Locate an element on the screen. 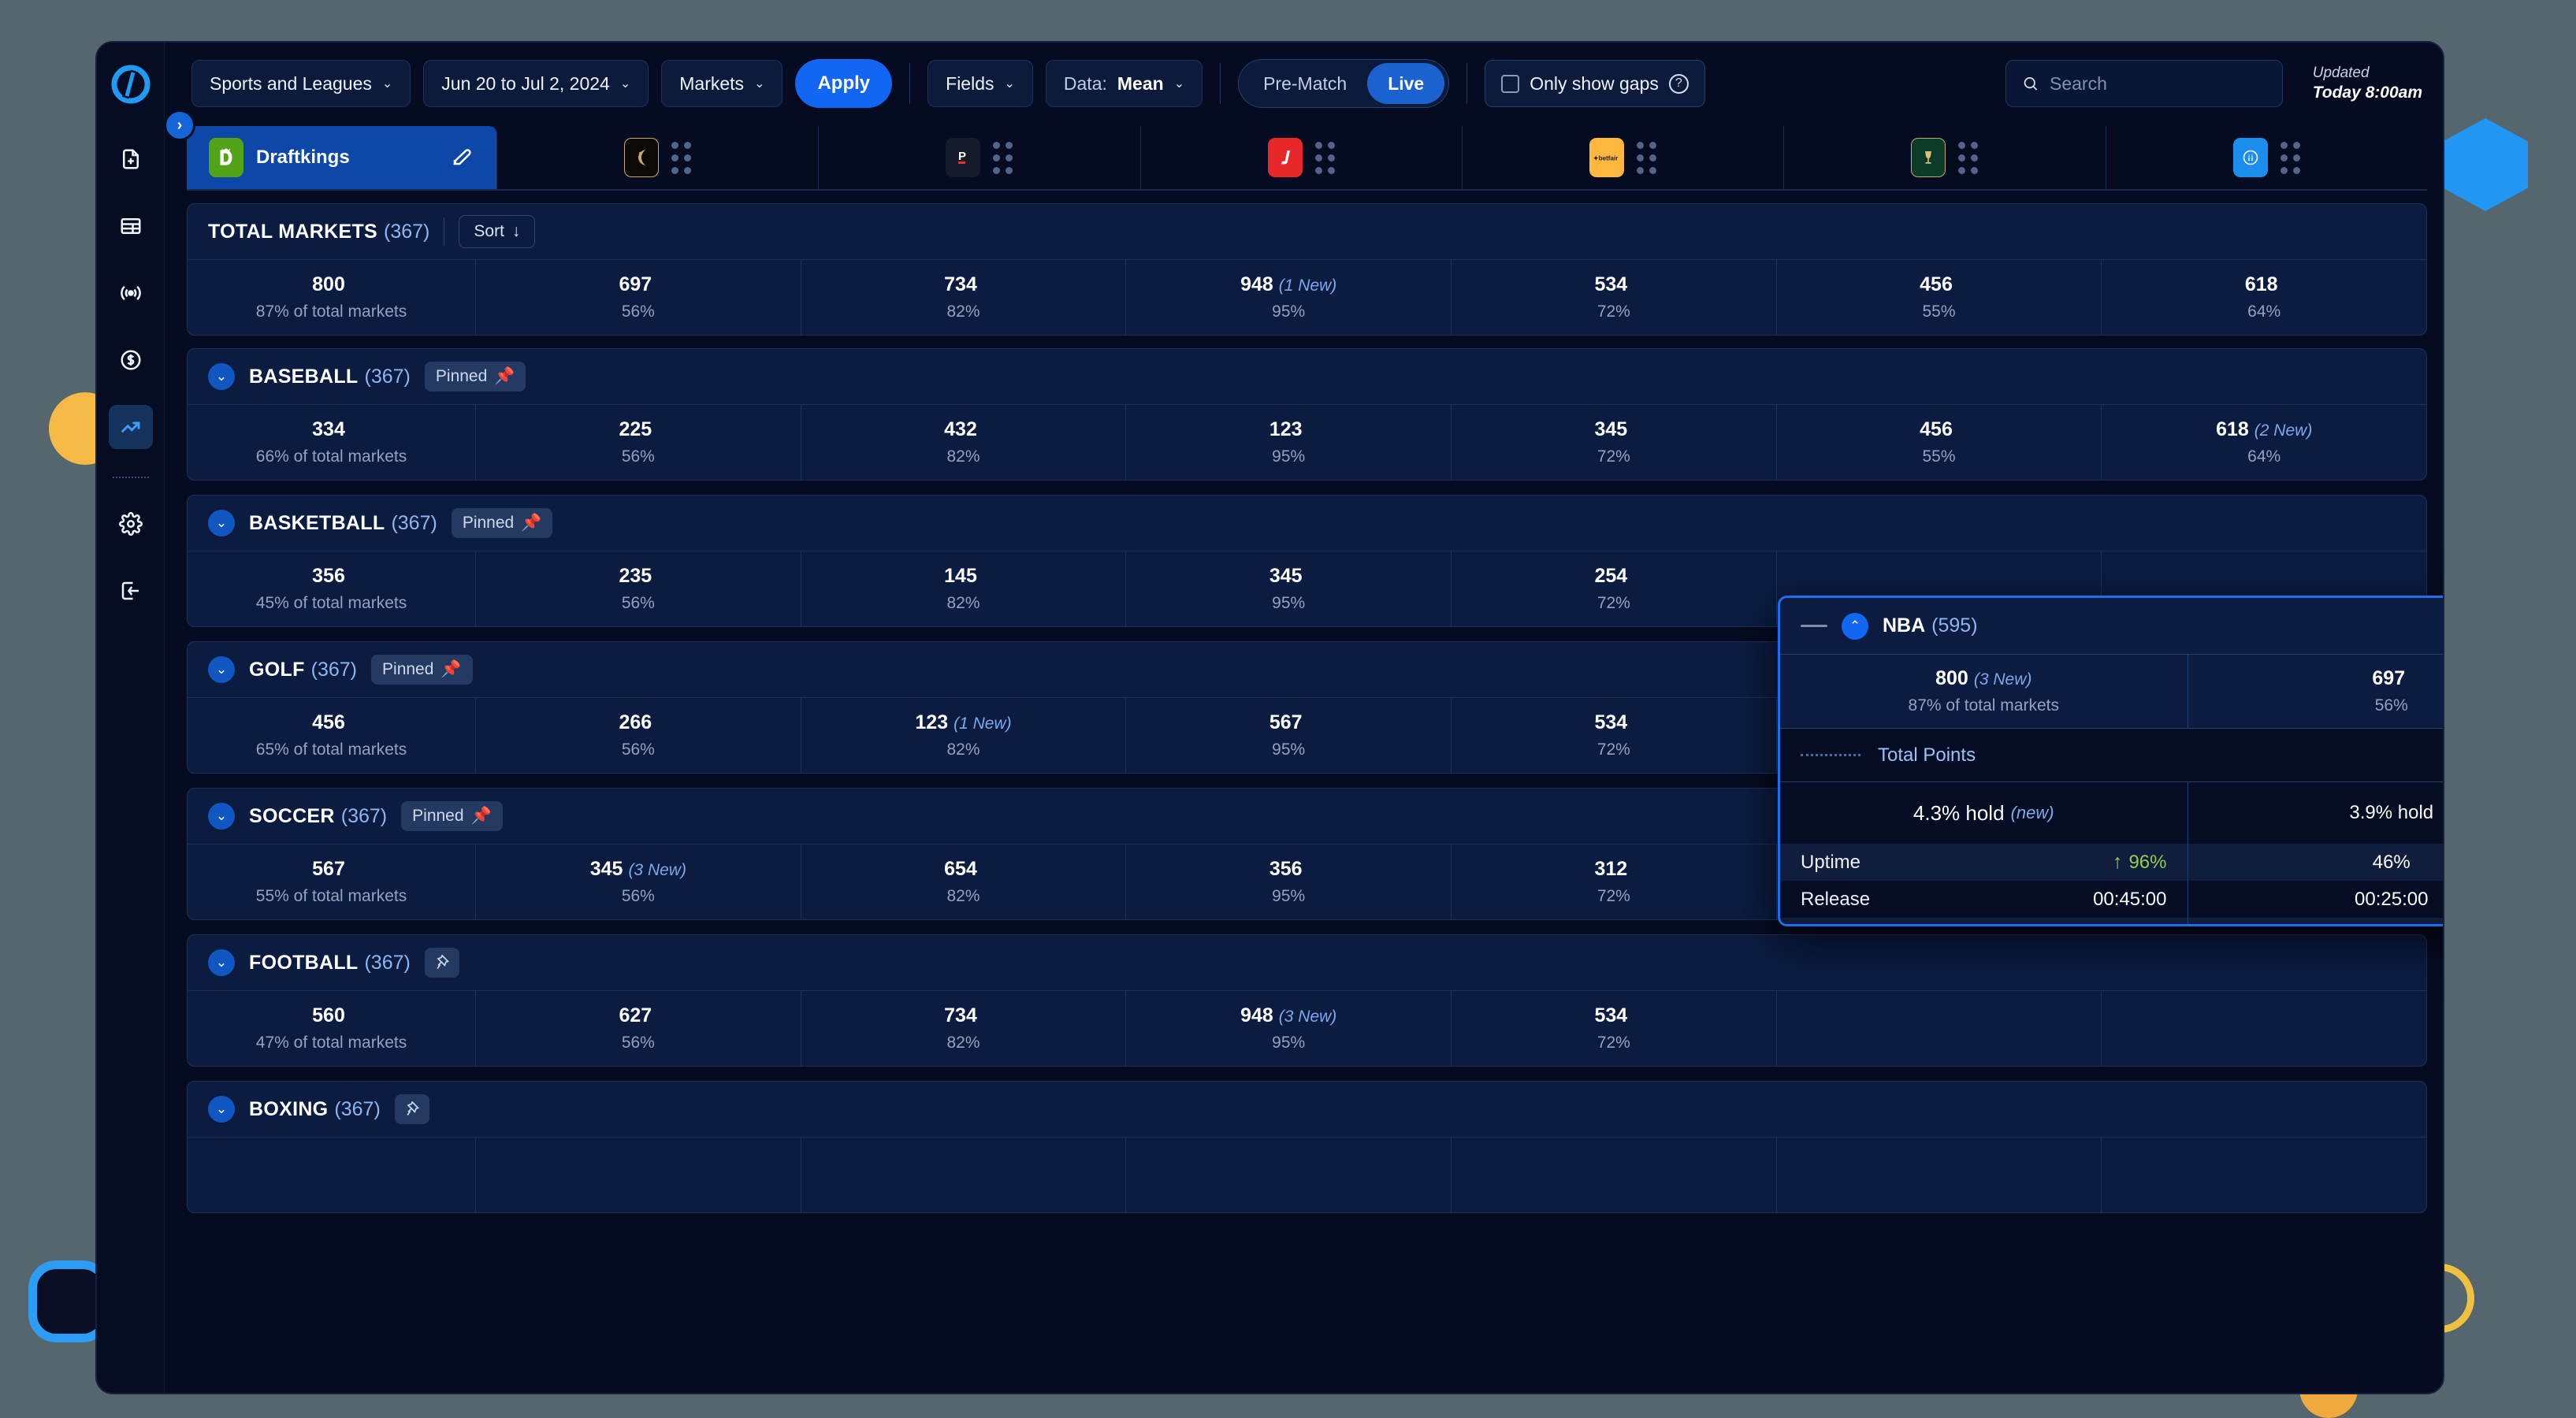 The height and width of the screenshot is (1418, 2576). drag-bar-icon is located at coordinates (1814, 626).